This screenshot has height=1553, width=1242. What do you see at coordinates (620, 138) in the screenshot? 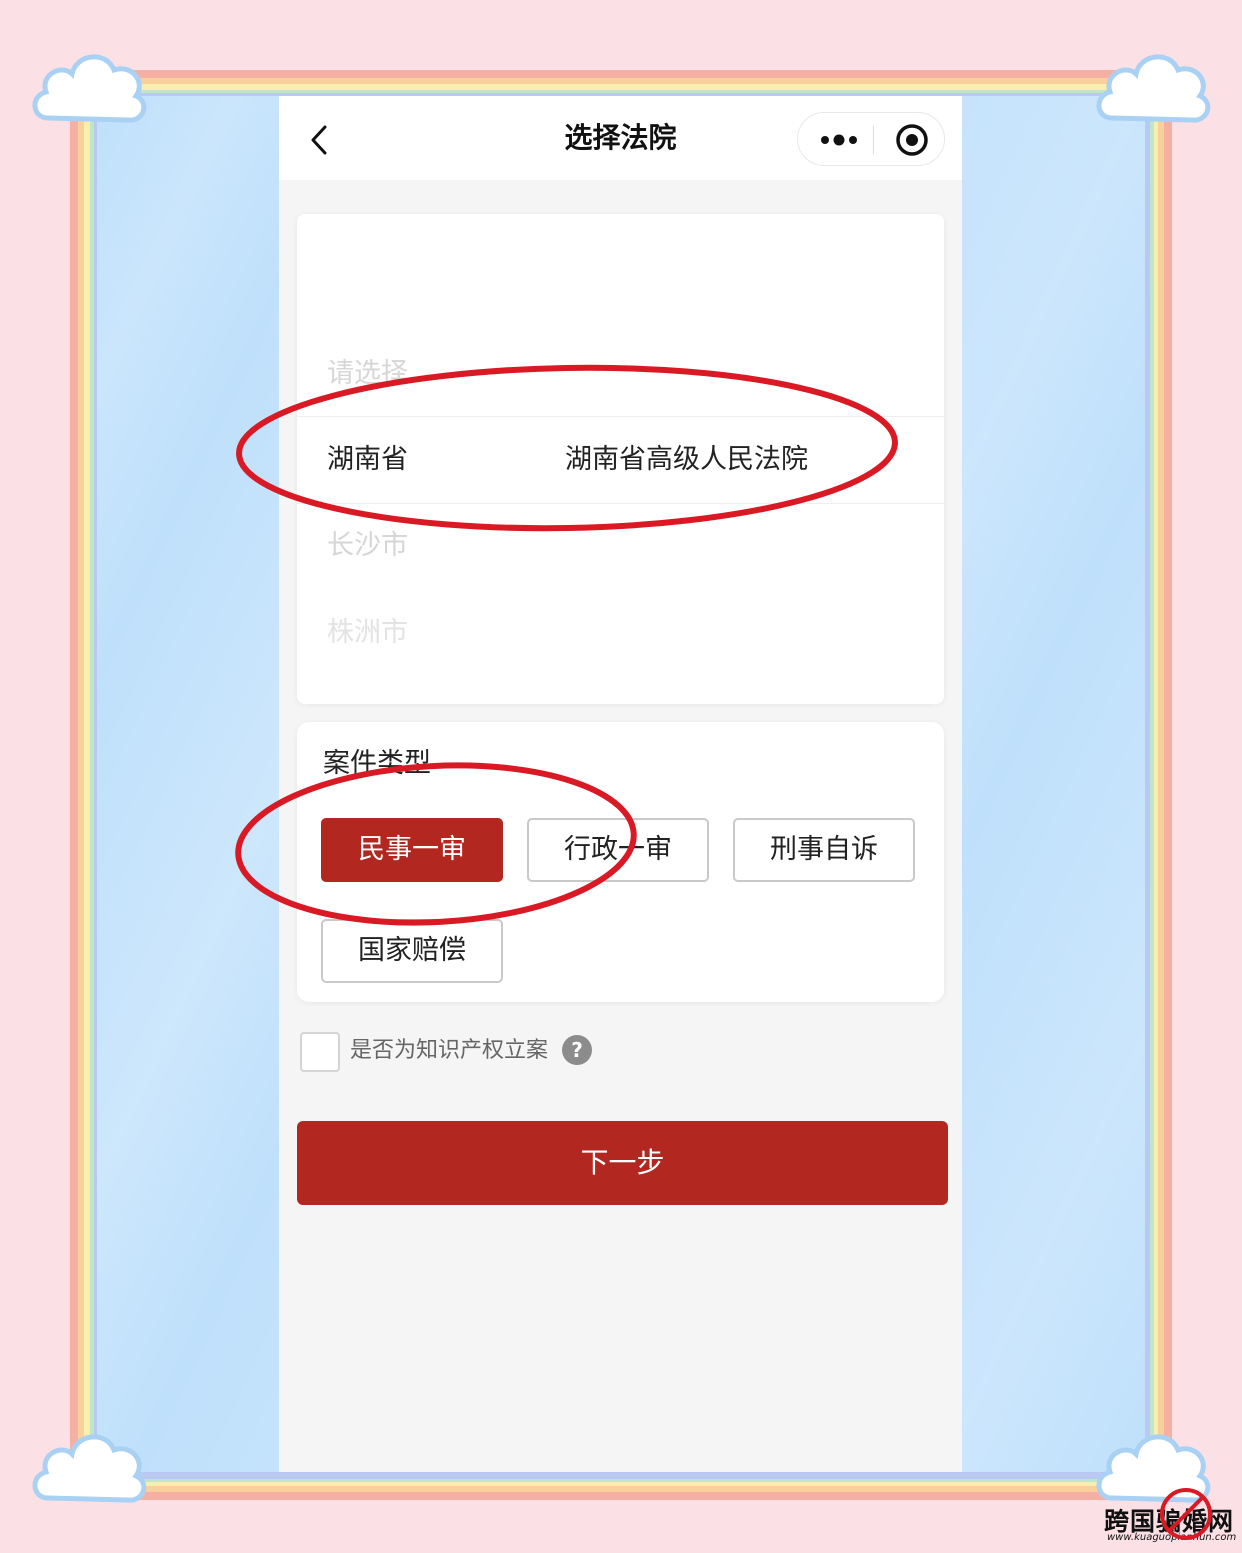
I see `navigation-bar: 选择法院` at bounding box center [620, 138].